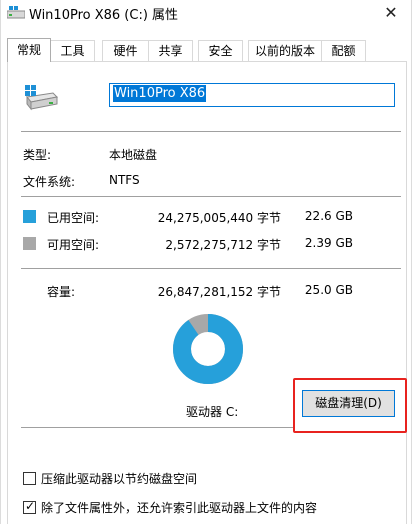  I want to click on type-label: 类型:, so click(37, 155).